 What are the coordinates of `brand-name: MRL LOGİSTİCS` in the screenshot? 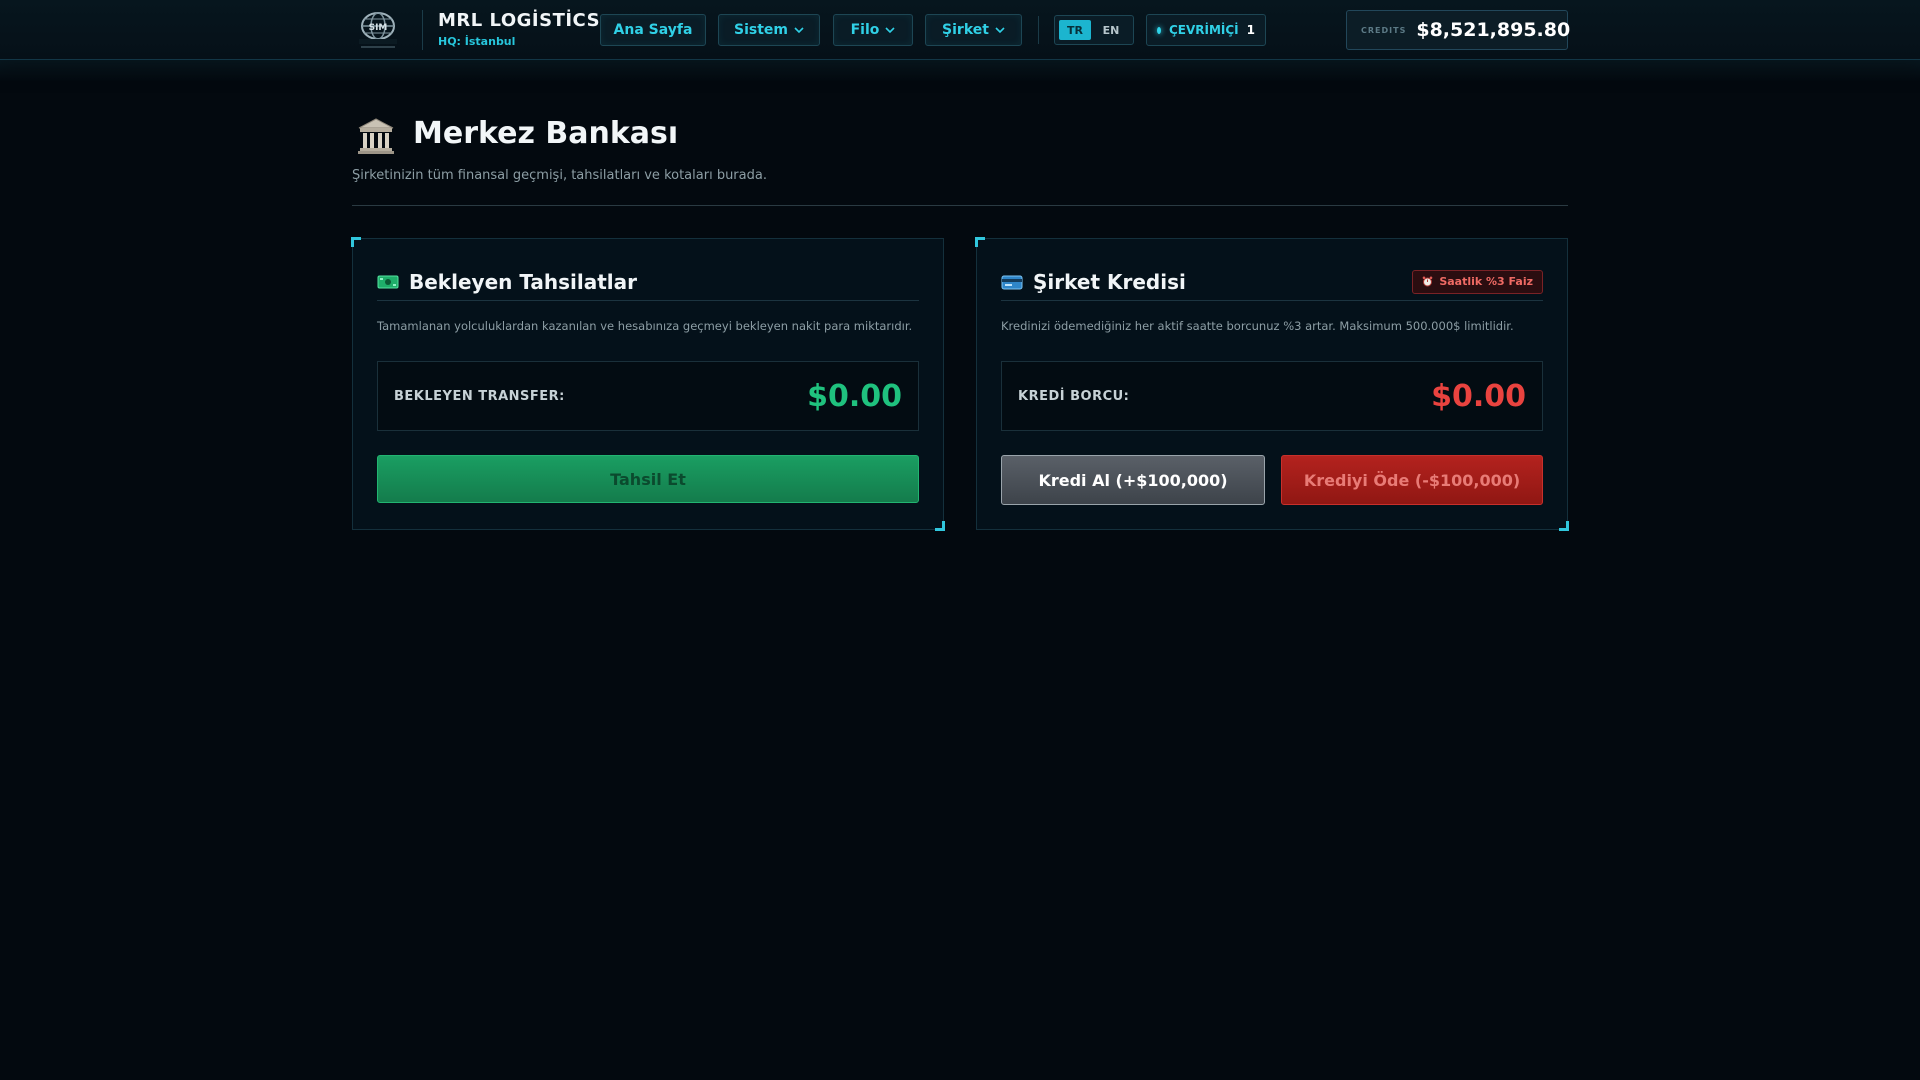 It's located at (519, 20).